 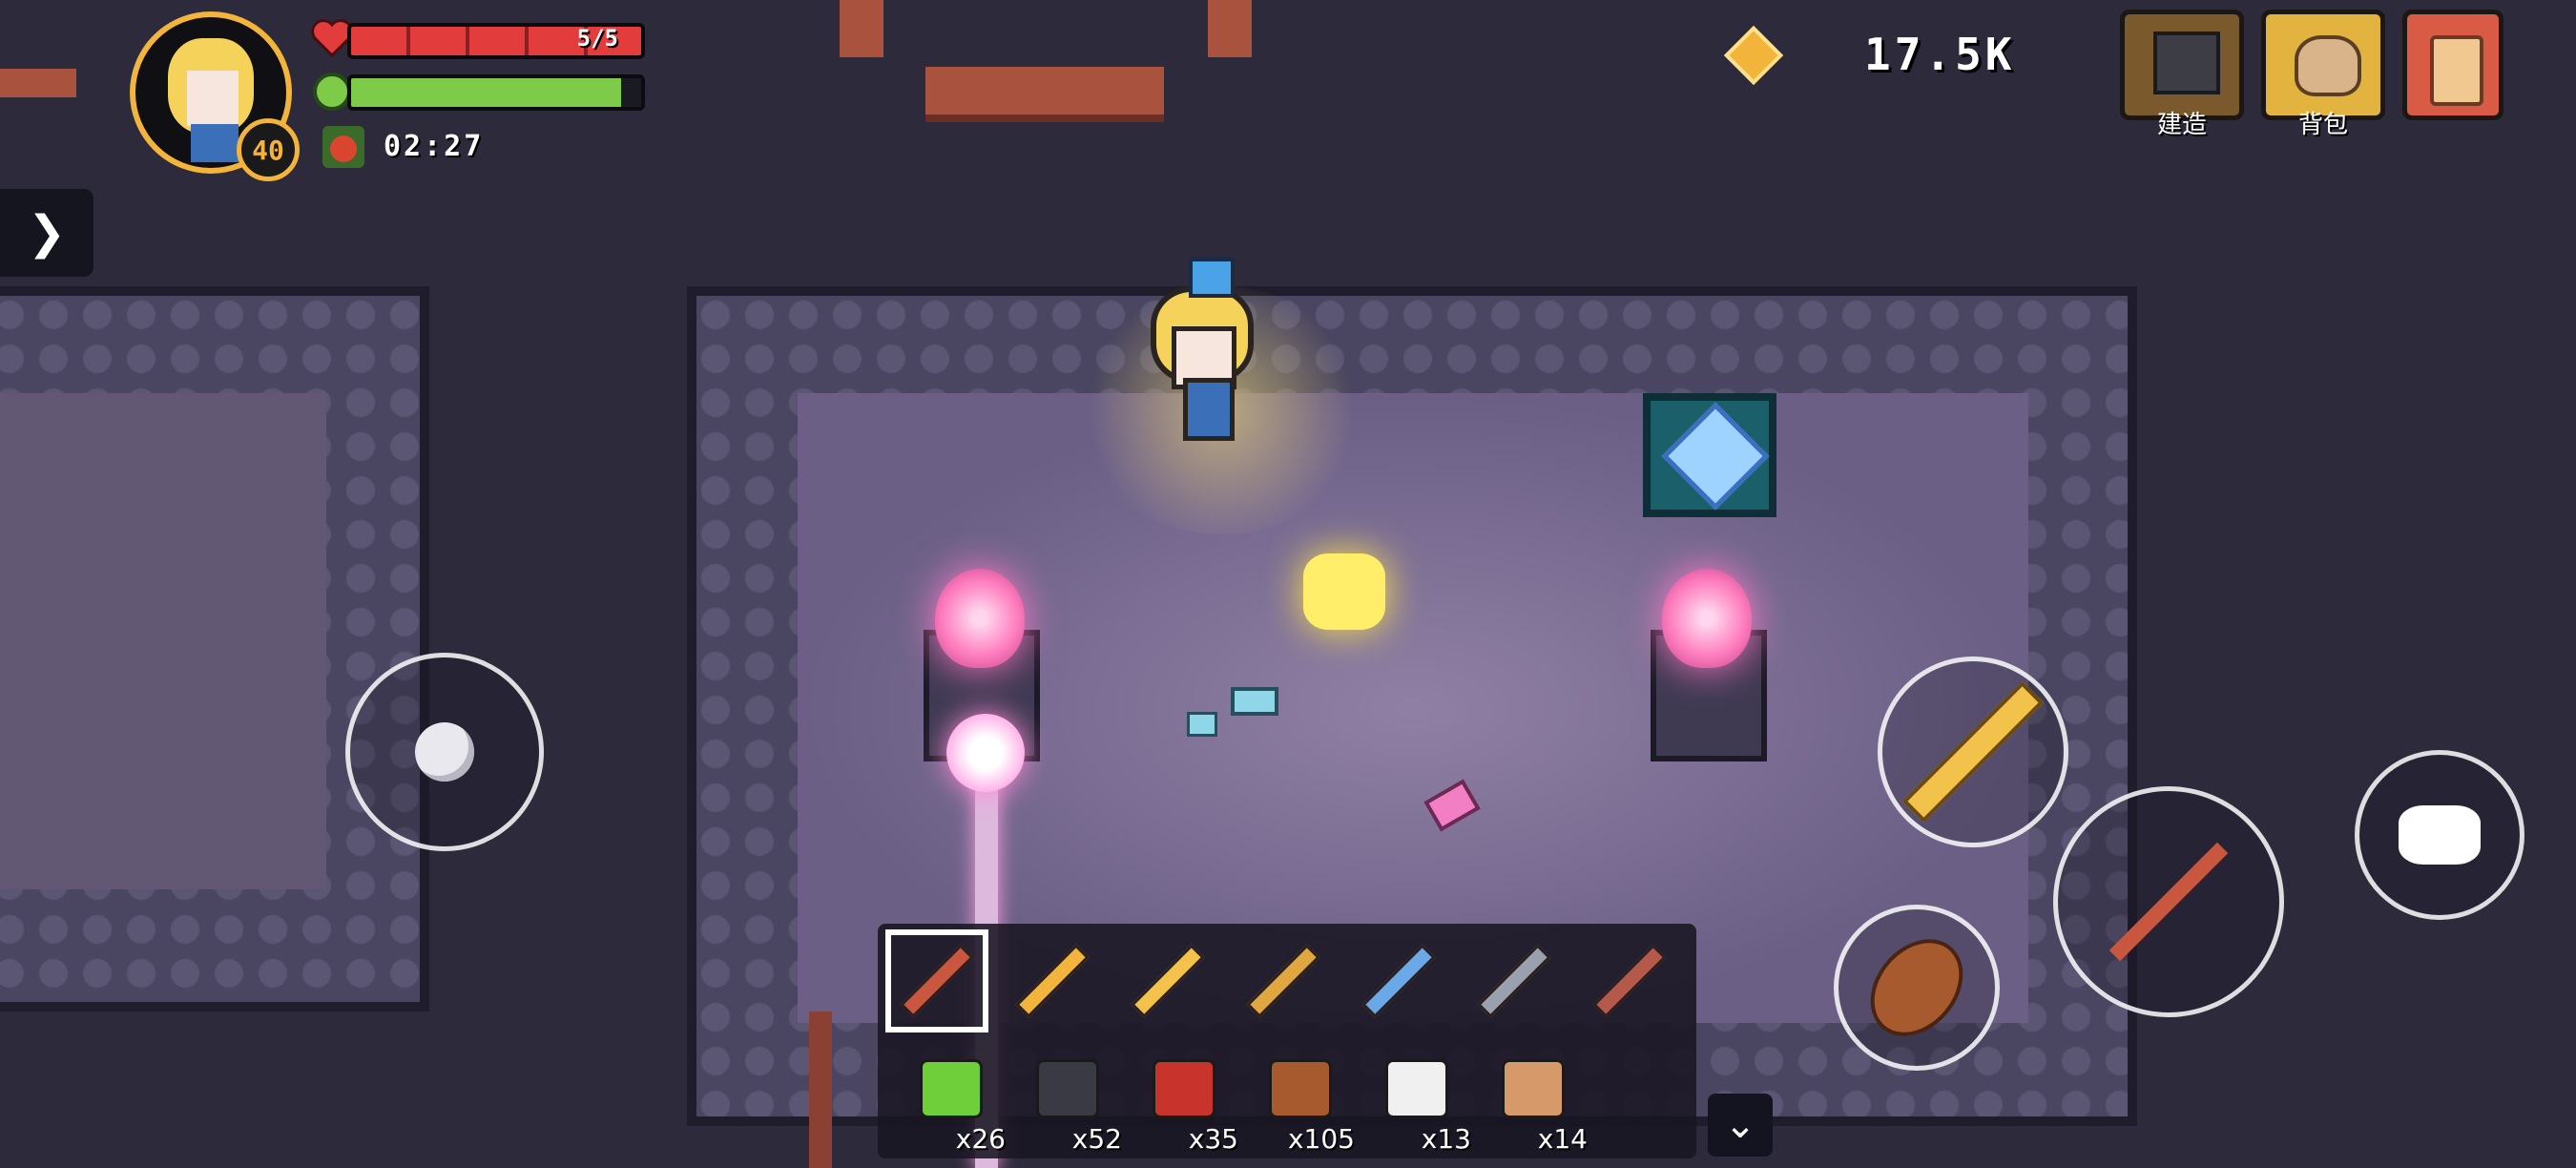 What do you see at coordinates (2456, 70) in the screenshot?
I see `scroll-icon` at bounding box center [2456, 70].